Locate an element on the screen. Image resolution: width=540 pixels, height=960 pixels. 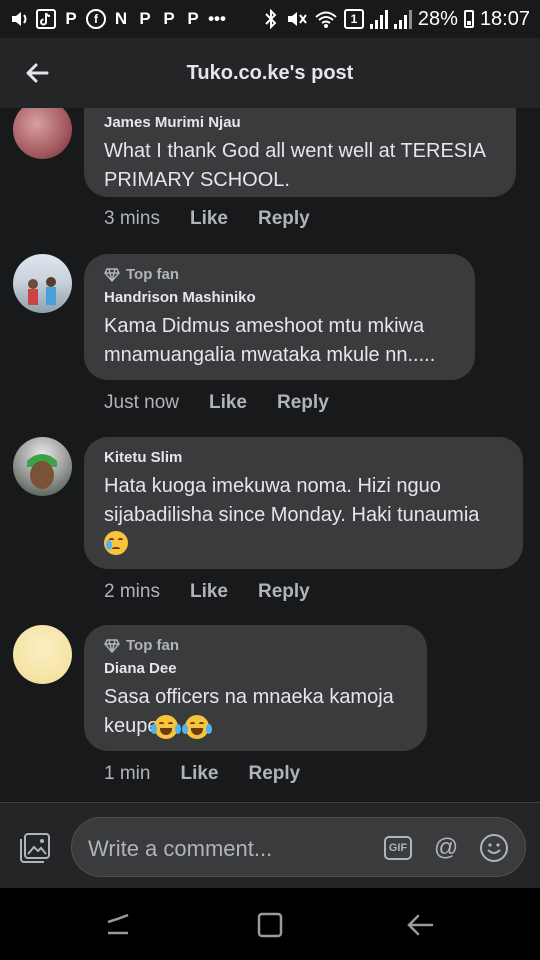
comment-composer: Write a comment... GIF @ is located at coordinates (270, 845).